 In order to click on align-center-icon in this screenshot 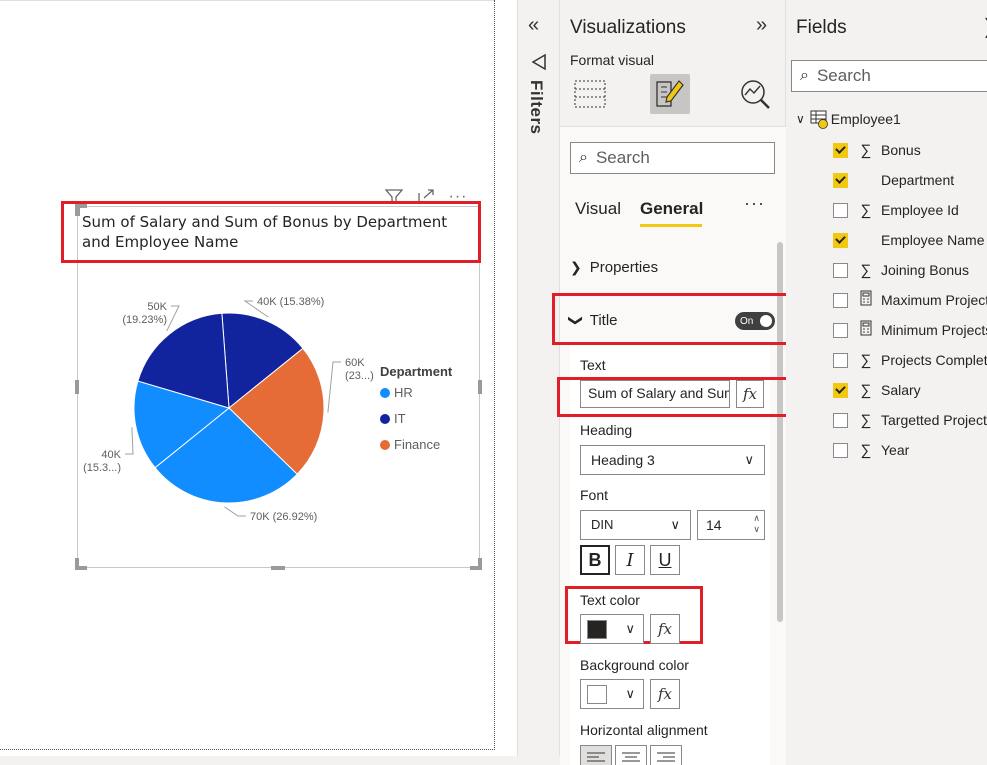, I will do `click(631, 757)`.